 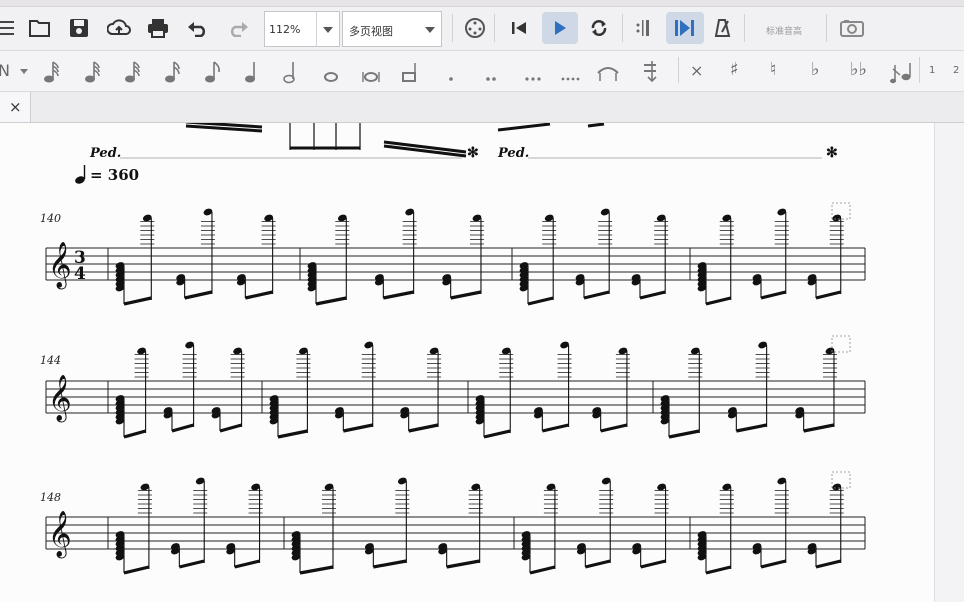 I want to click on close-tab-icon: ×, so click(x=15, y=107).